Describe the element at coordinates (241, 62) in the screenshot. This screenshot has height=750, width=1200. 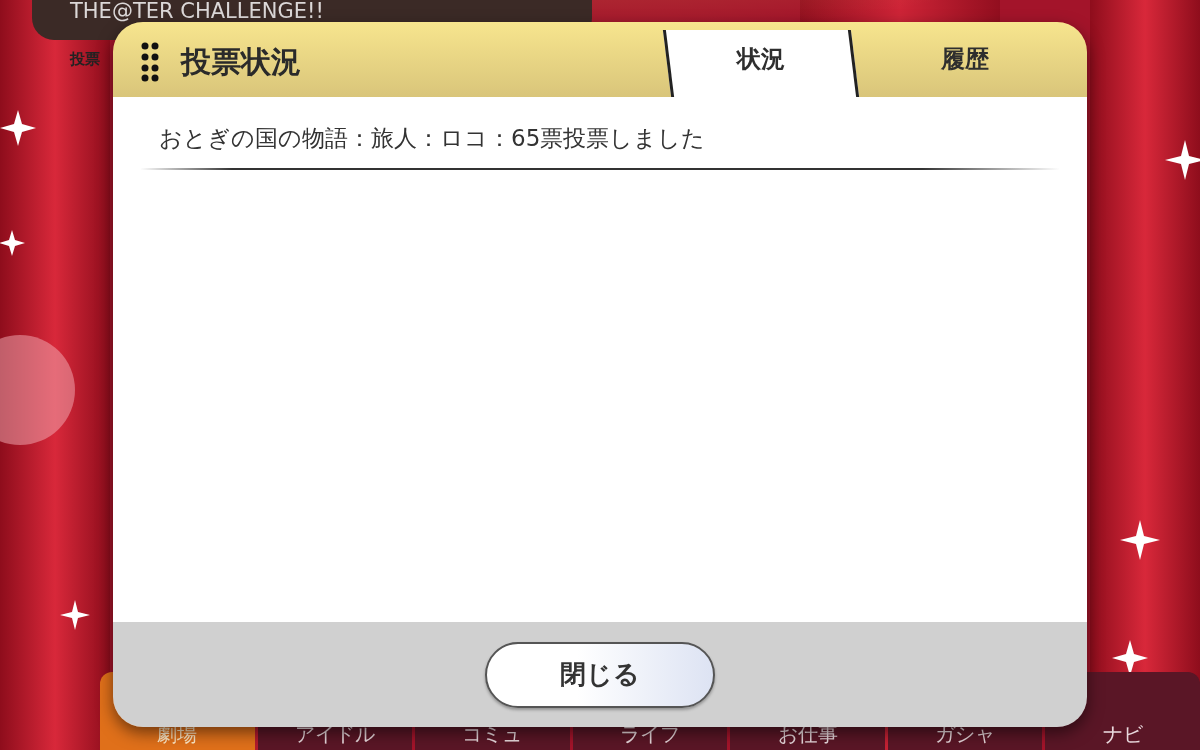
I see `dialog-title: 投票状況` at that location.